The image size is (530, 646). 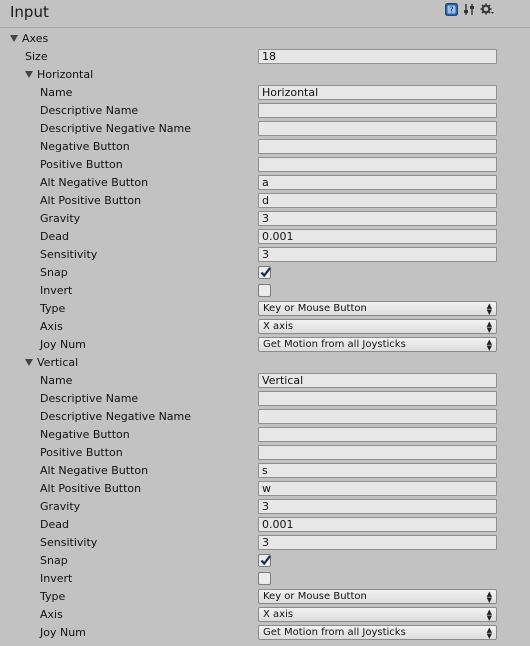 I want to click on axis-entry-foldout: Vertical, so click(x=265, y=363).